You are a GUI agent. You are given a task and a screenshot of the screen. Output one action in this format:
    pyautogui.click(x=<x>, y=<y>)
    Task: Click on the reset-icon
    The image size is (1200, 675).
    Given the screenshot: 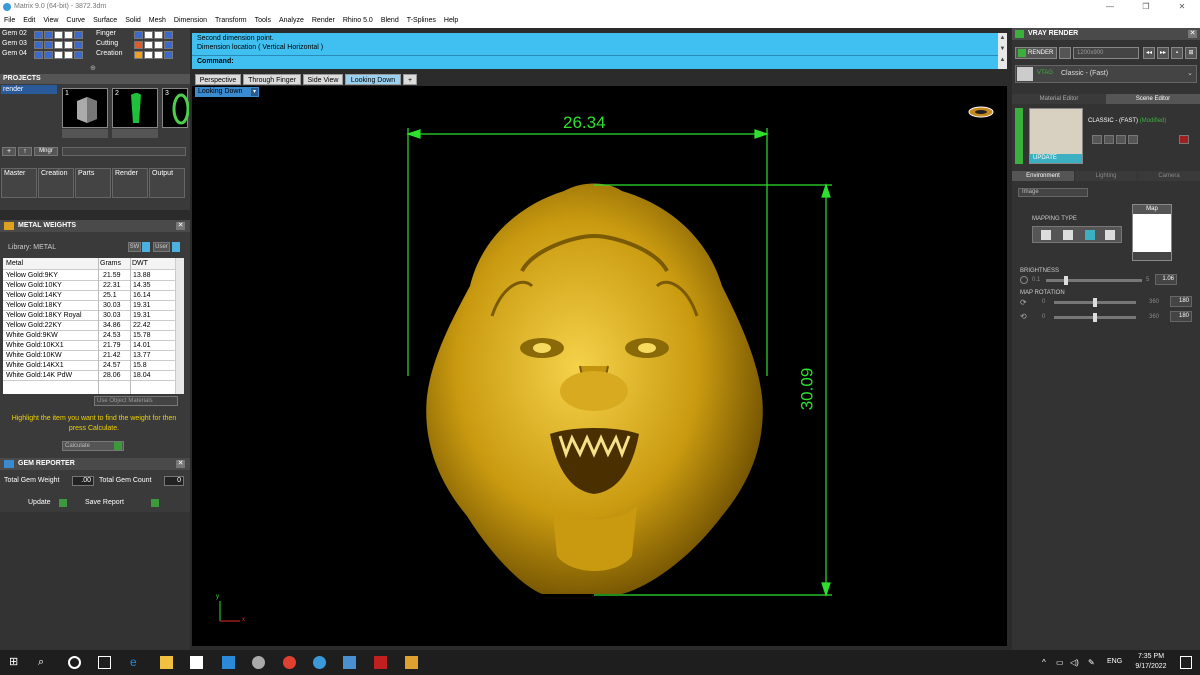 What is the action you would take?
    pyautogui.click(x=1184, y=139)
    